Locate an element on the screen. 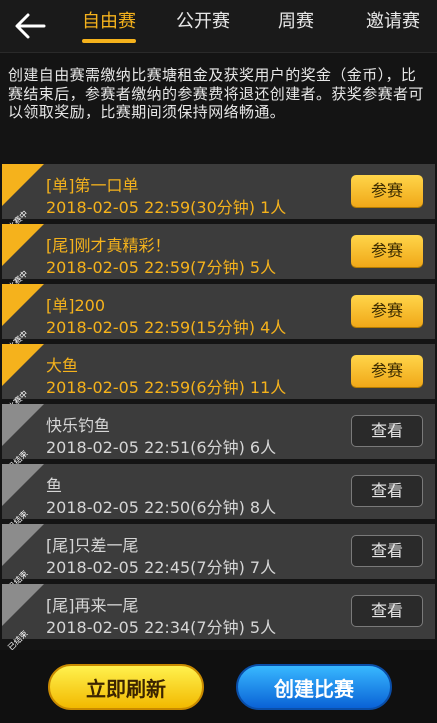  match-title: [单]第一口单 is located at coordinates (92, 185).